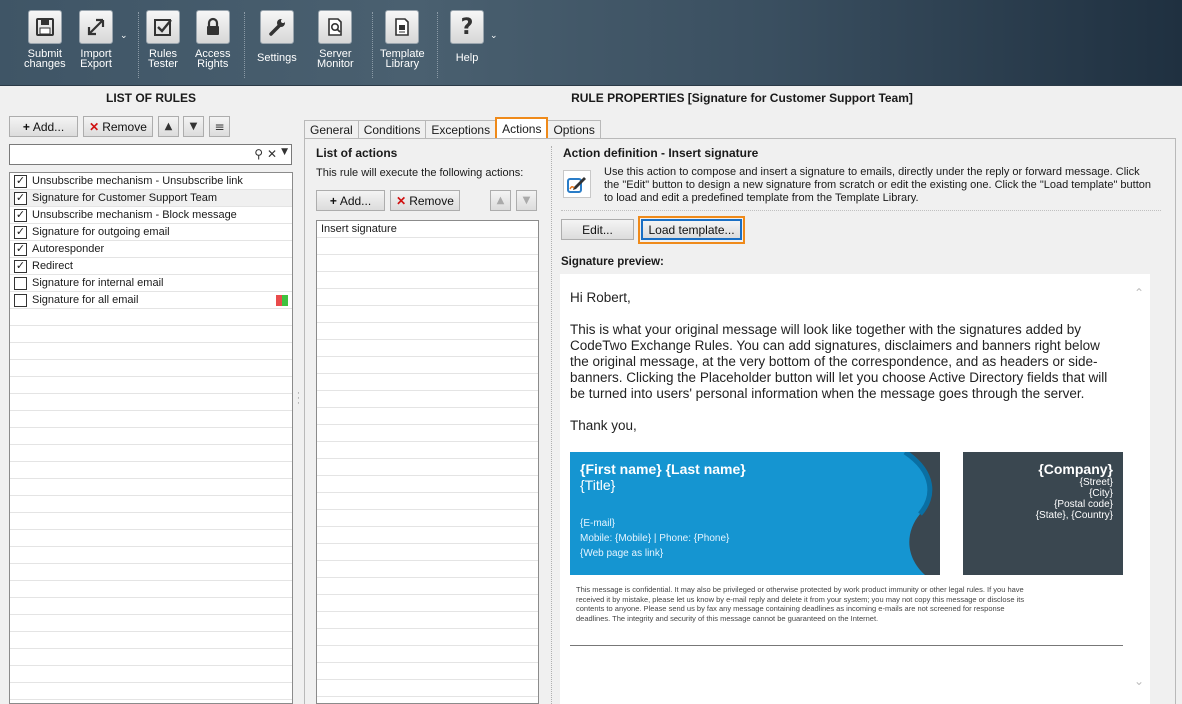  I want to click on move-up-button: ▲, so click(168, 126).